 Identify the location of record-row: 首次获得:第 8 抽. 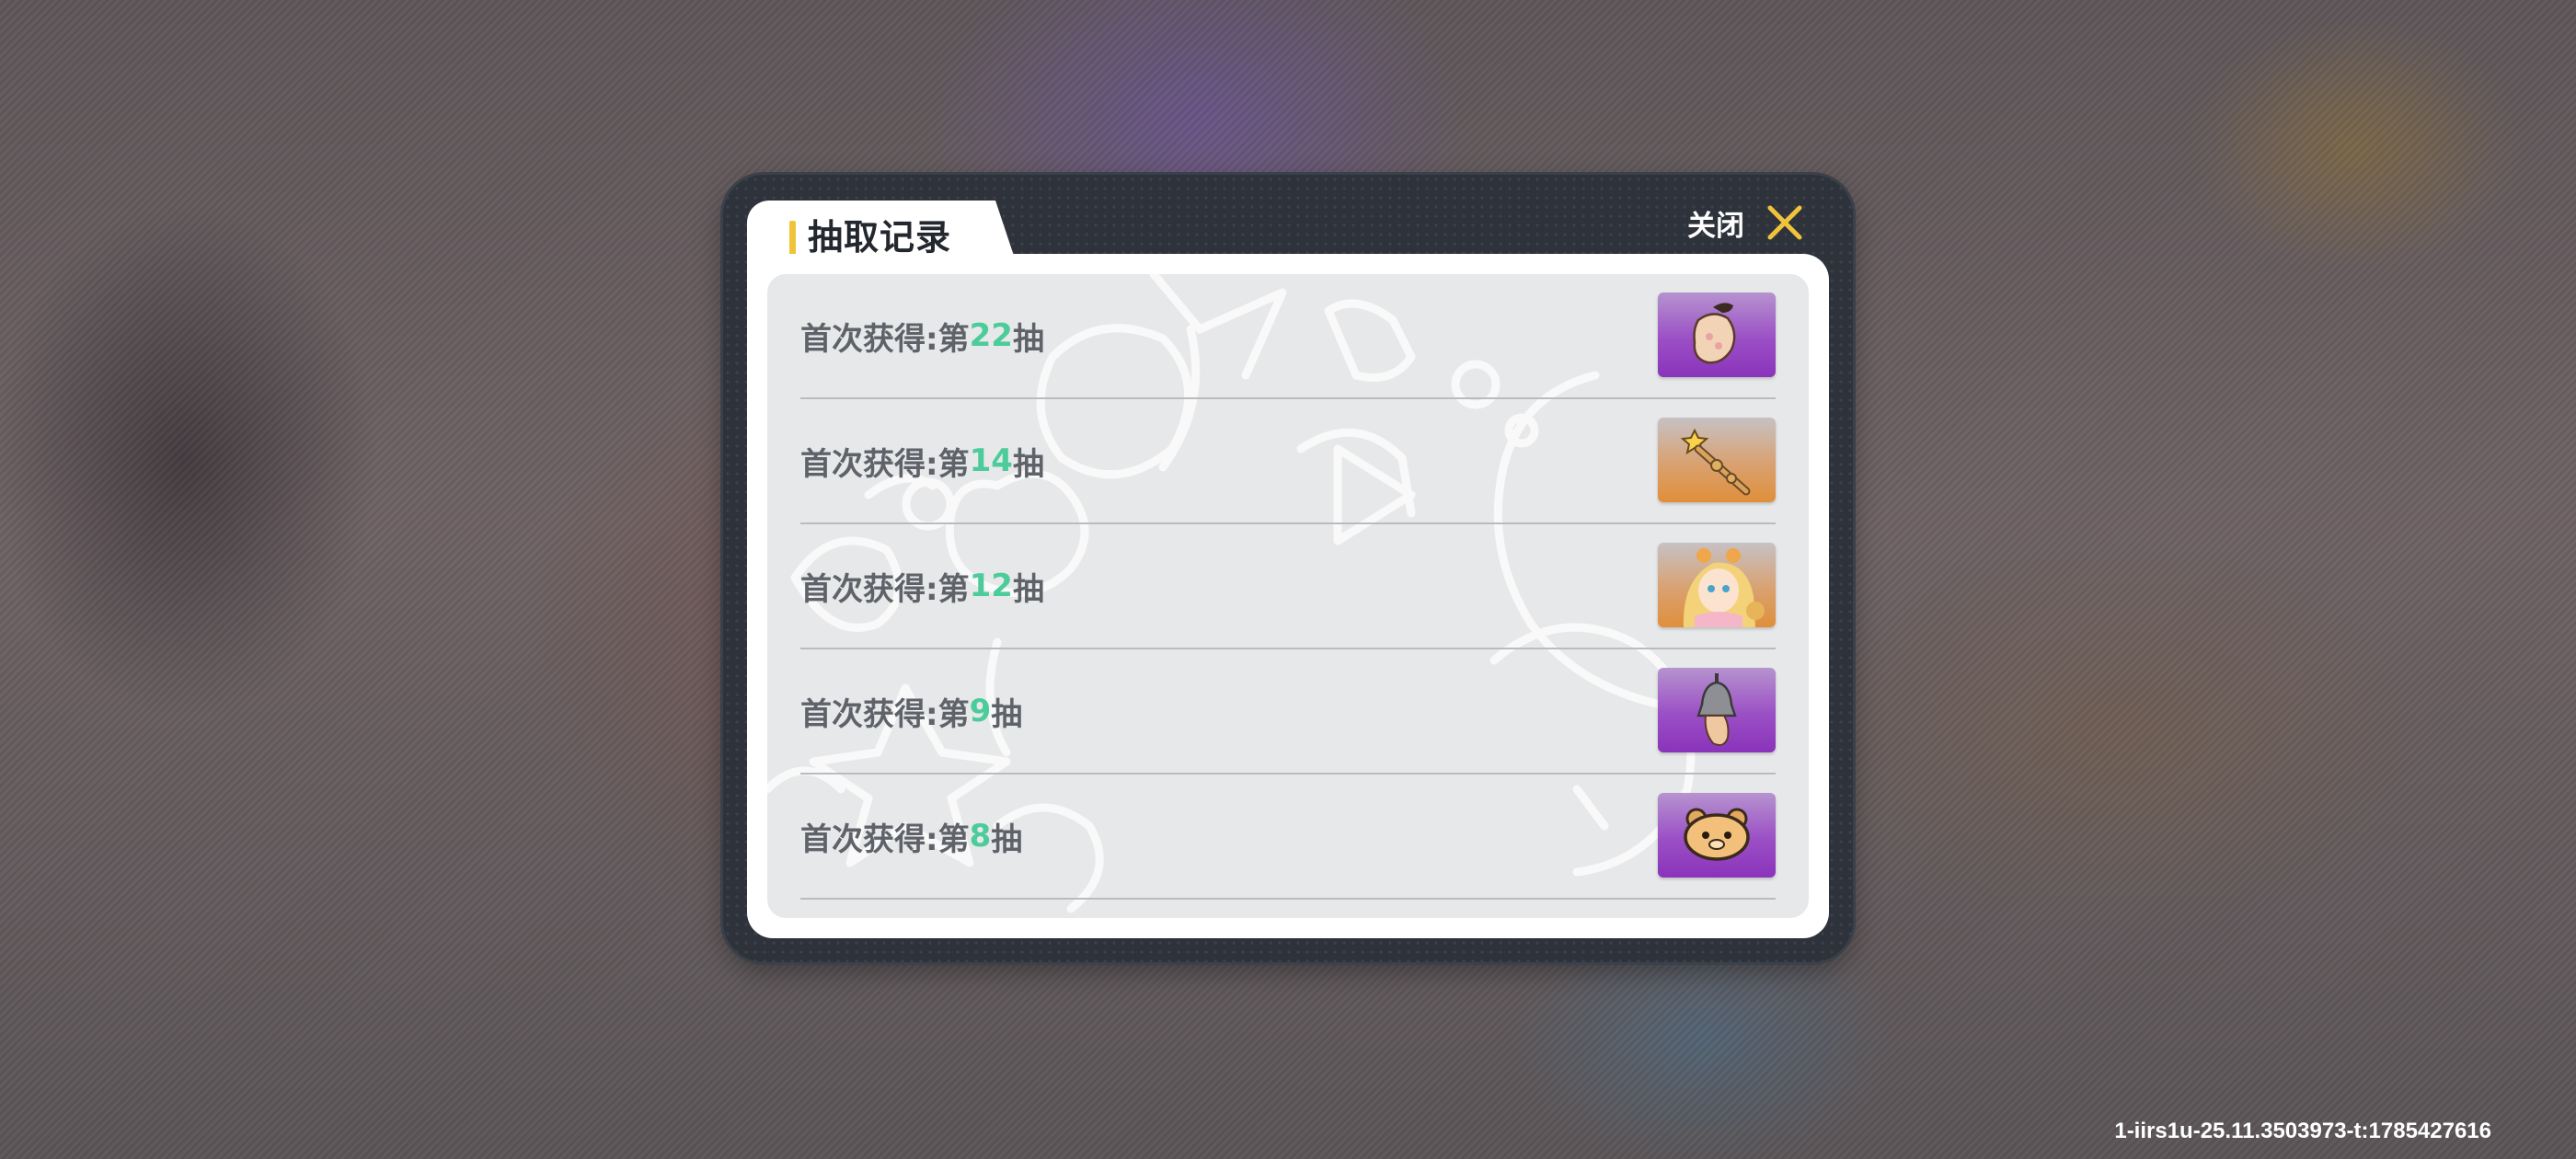
(1288, 837).